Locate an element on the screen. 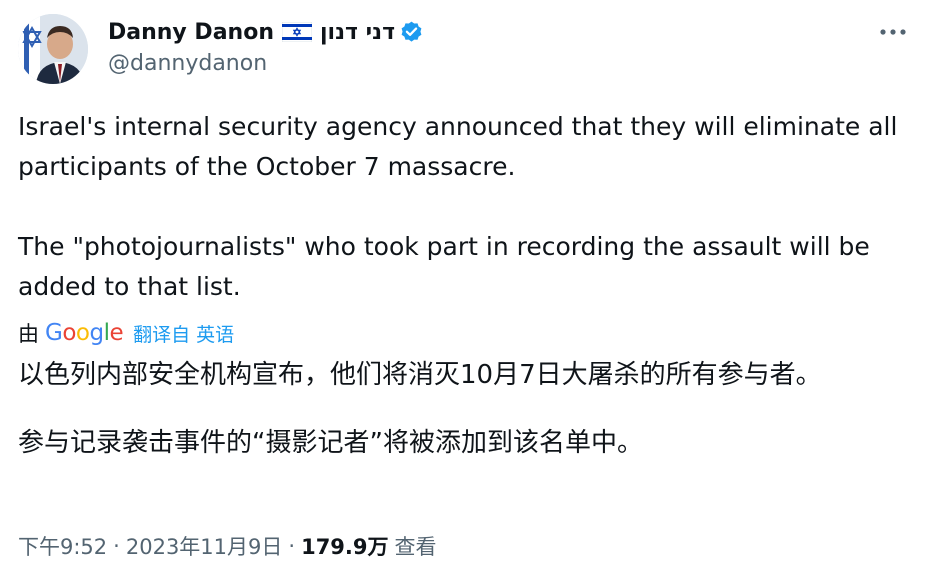 Image resolution: width=927 pixels, height=573 pixels. translated-from-link: 翻译自 英语 is located at coordinates (183, 333).